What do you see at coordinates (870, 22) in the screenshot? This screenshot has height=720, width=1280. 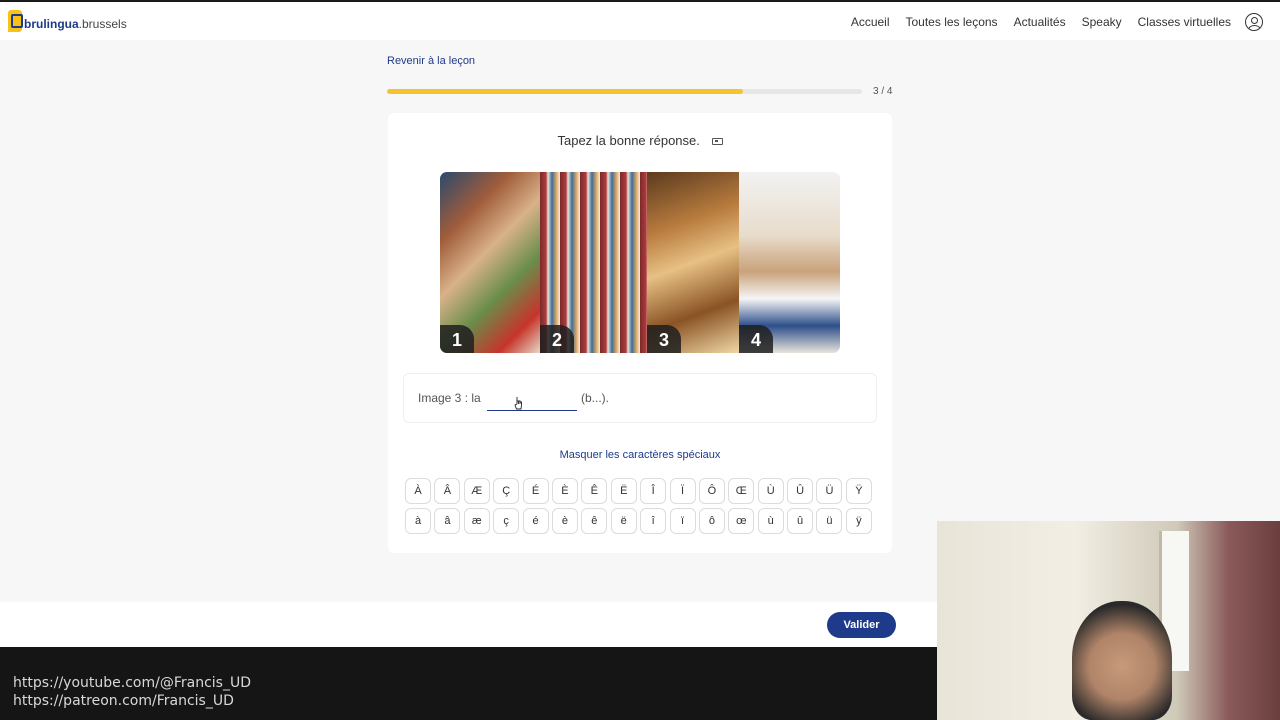 I see `nav-item-accueil: Accueil` at bounding box center [870, 22].